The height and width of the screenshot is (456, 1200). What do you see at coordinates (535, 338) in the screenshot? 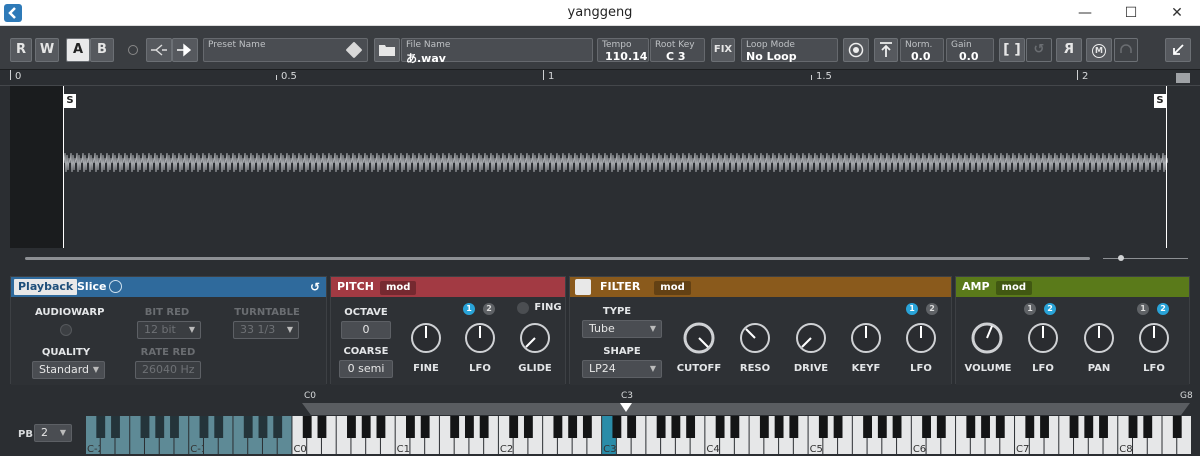
I see `glide-knob-icon` at bounding box center [535, 338].